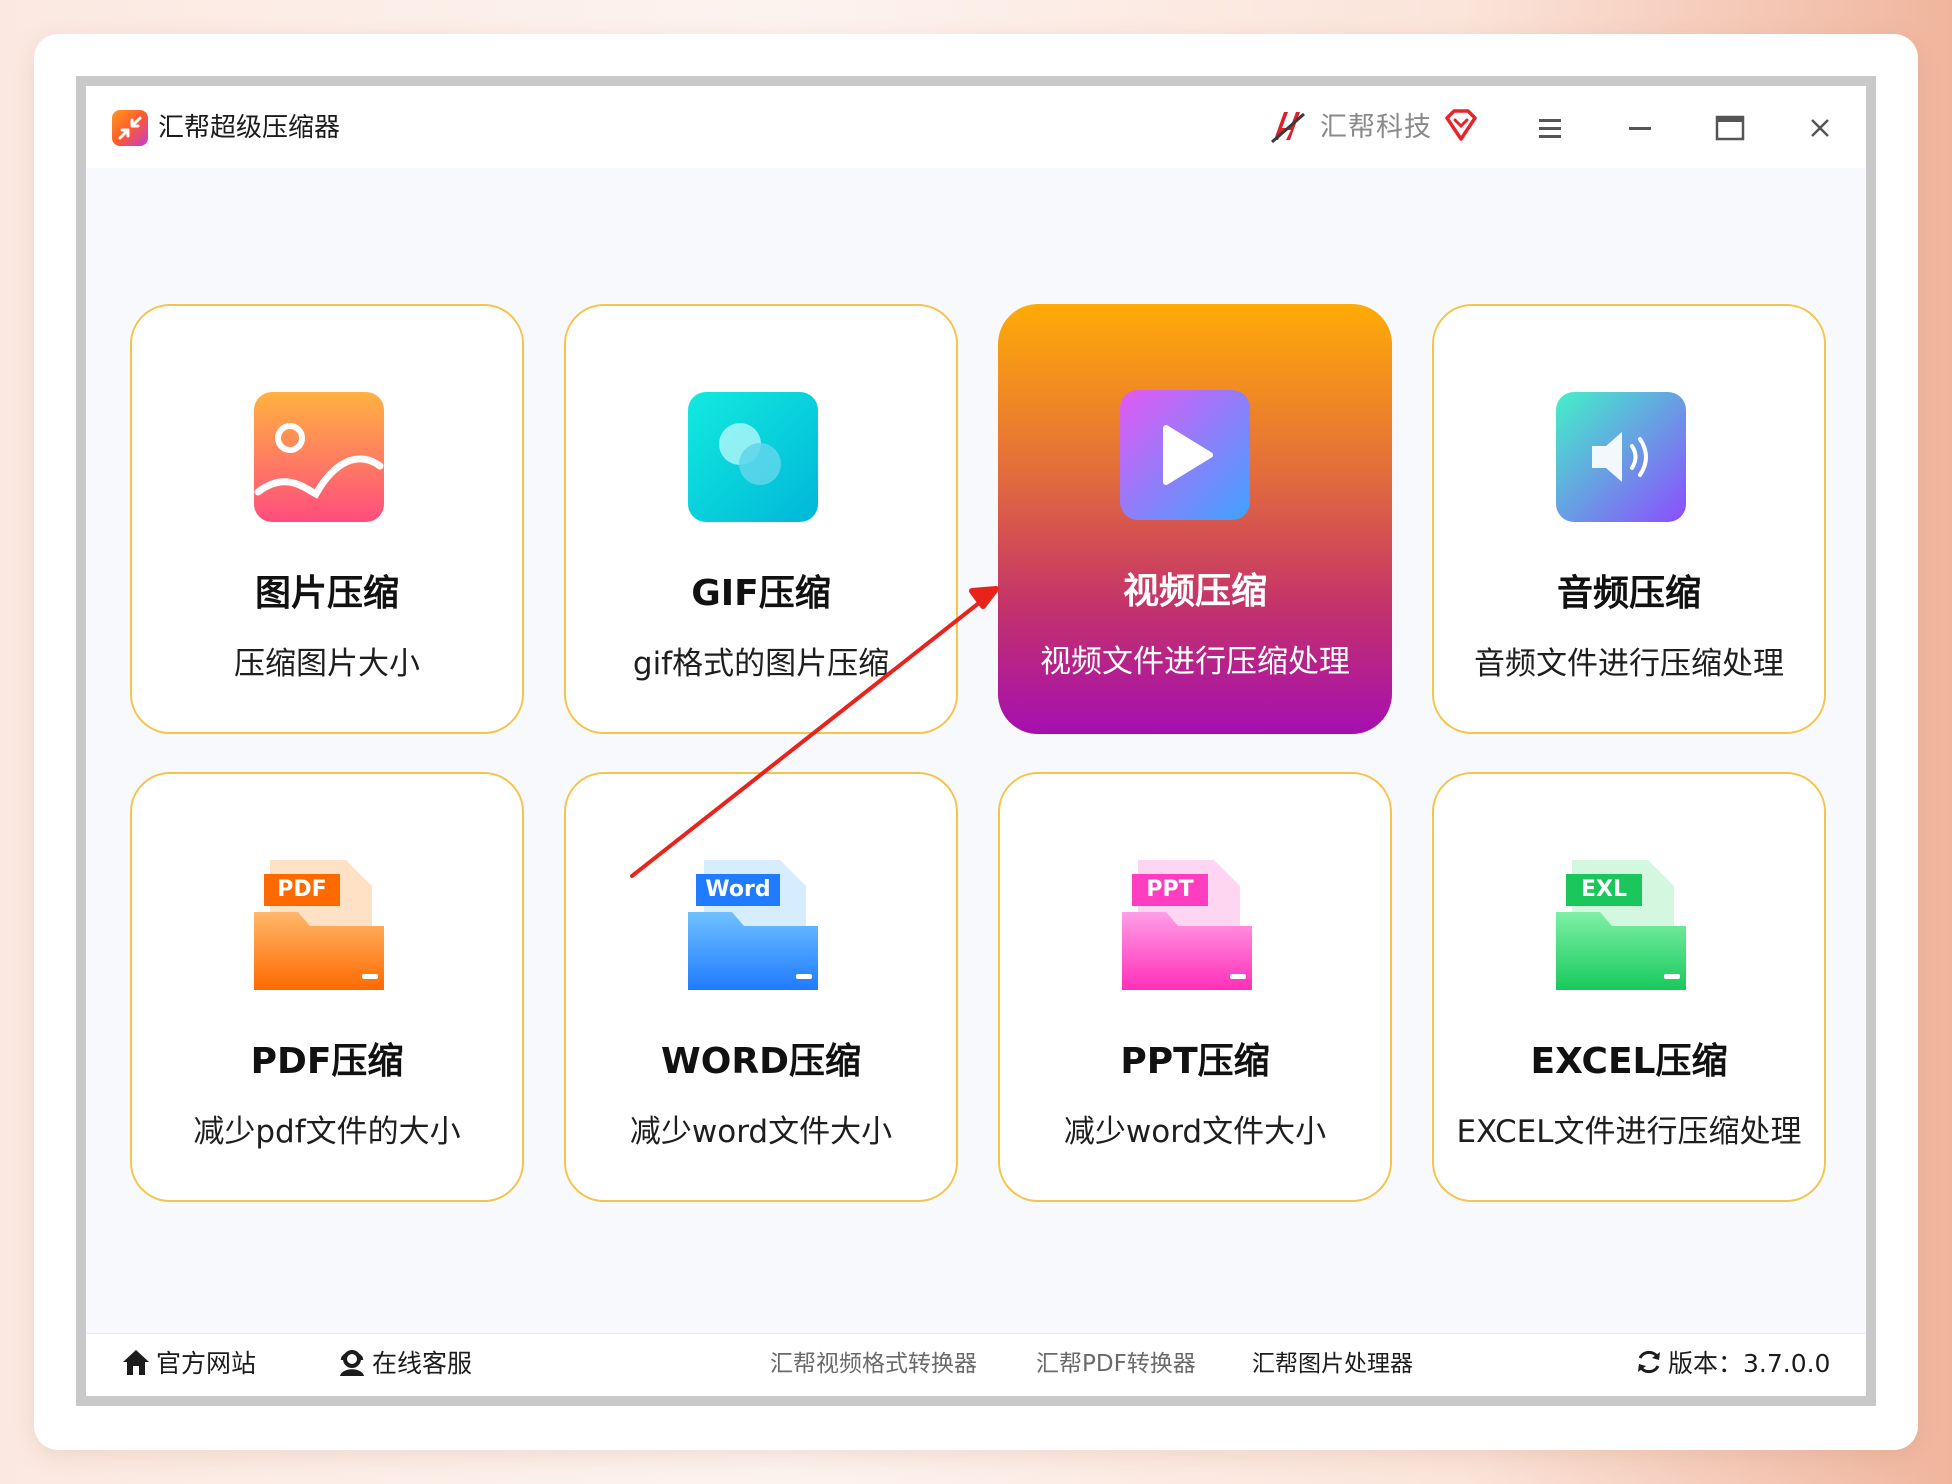 Image resolution: width=1952 pixels, height=1484 pixels. What do you see at coordinates (319, 457) in the screenshot?
I see `image-icon` at bounding box center [319, 457].